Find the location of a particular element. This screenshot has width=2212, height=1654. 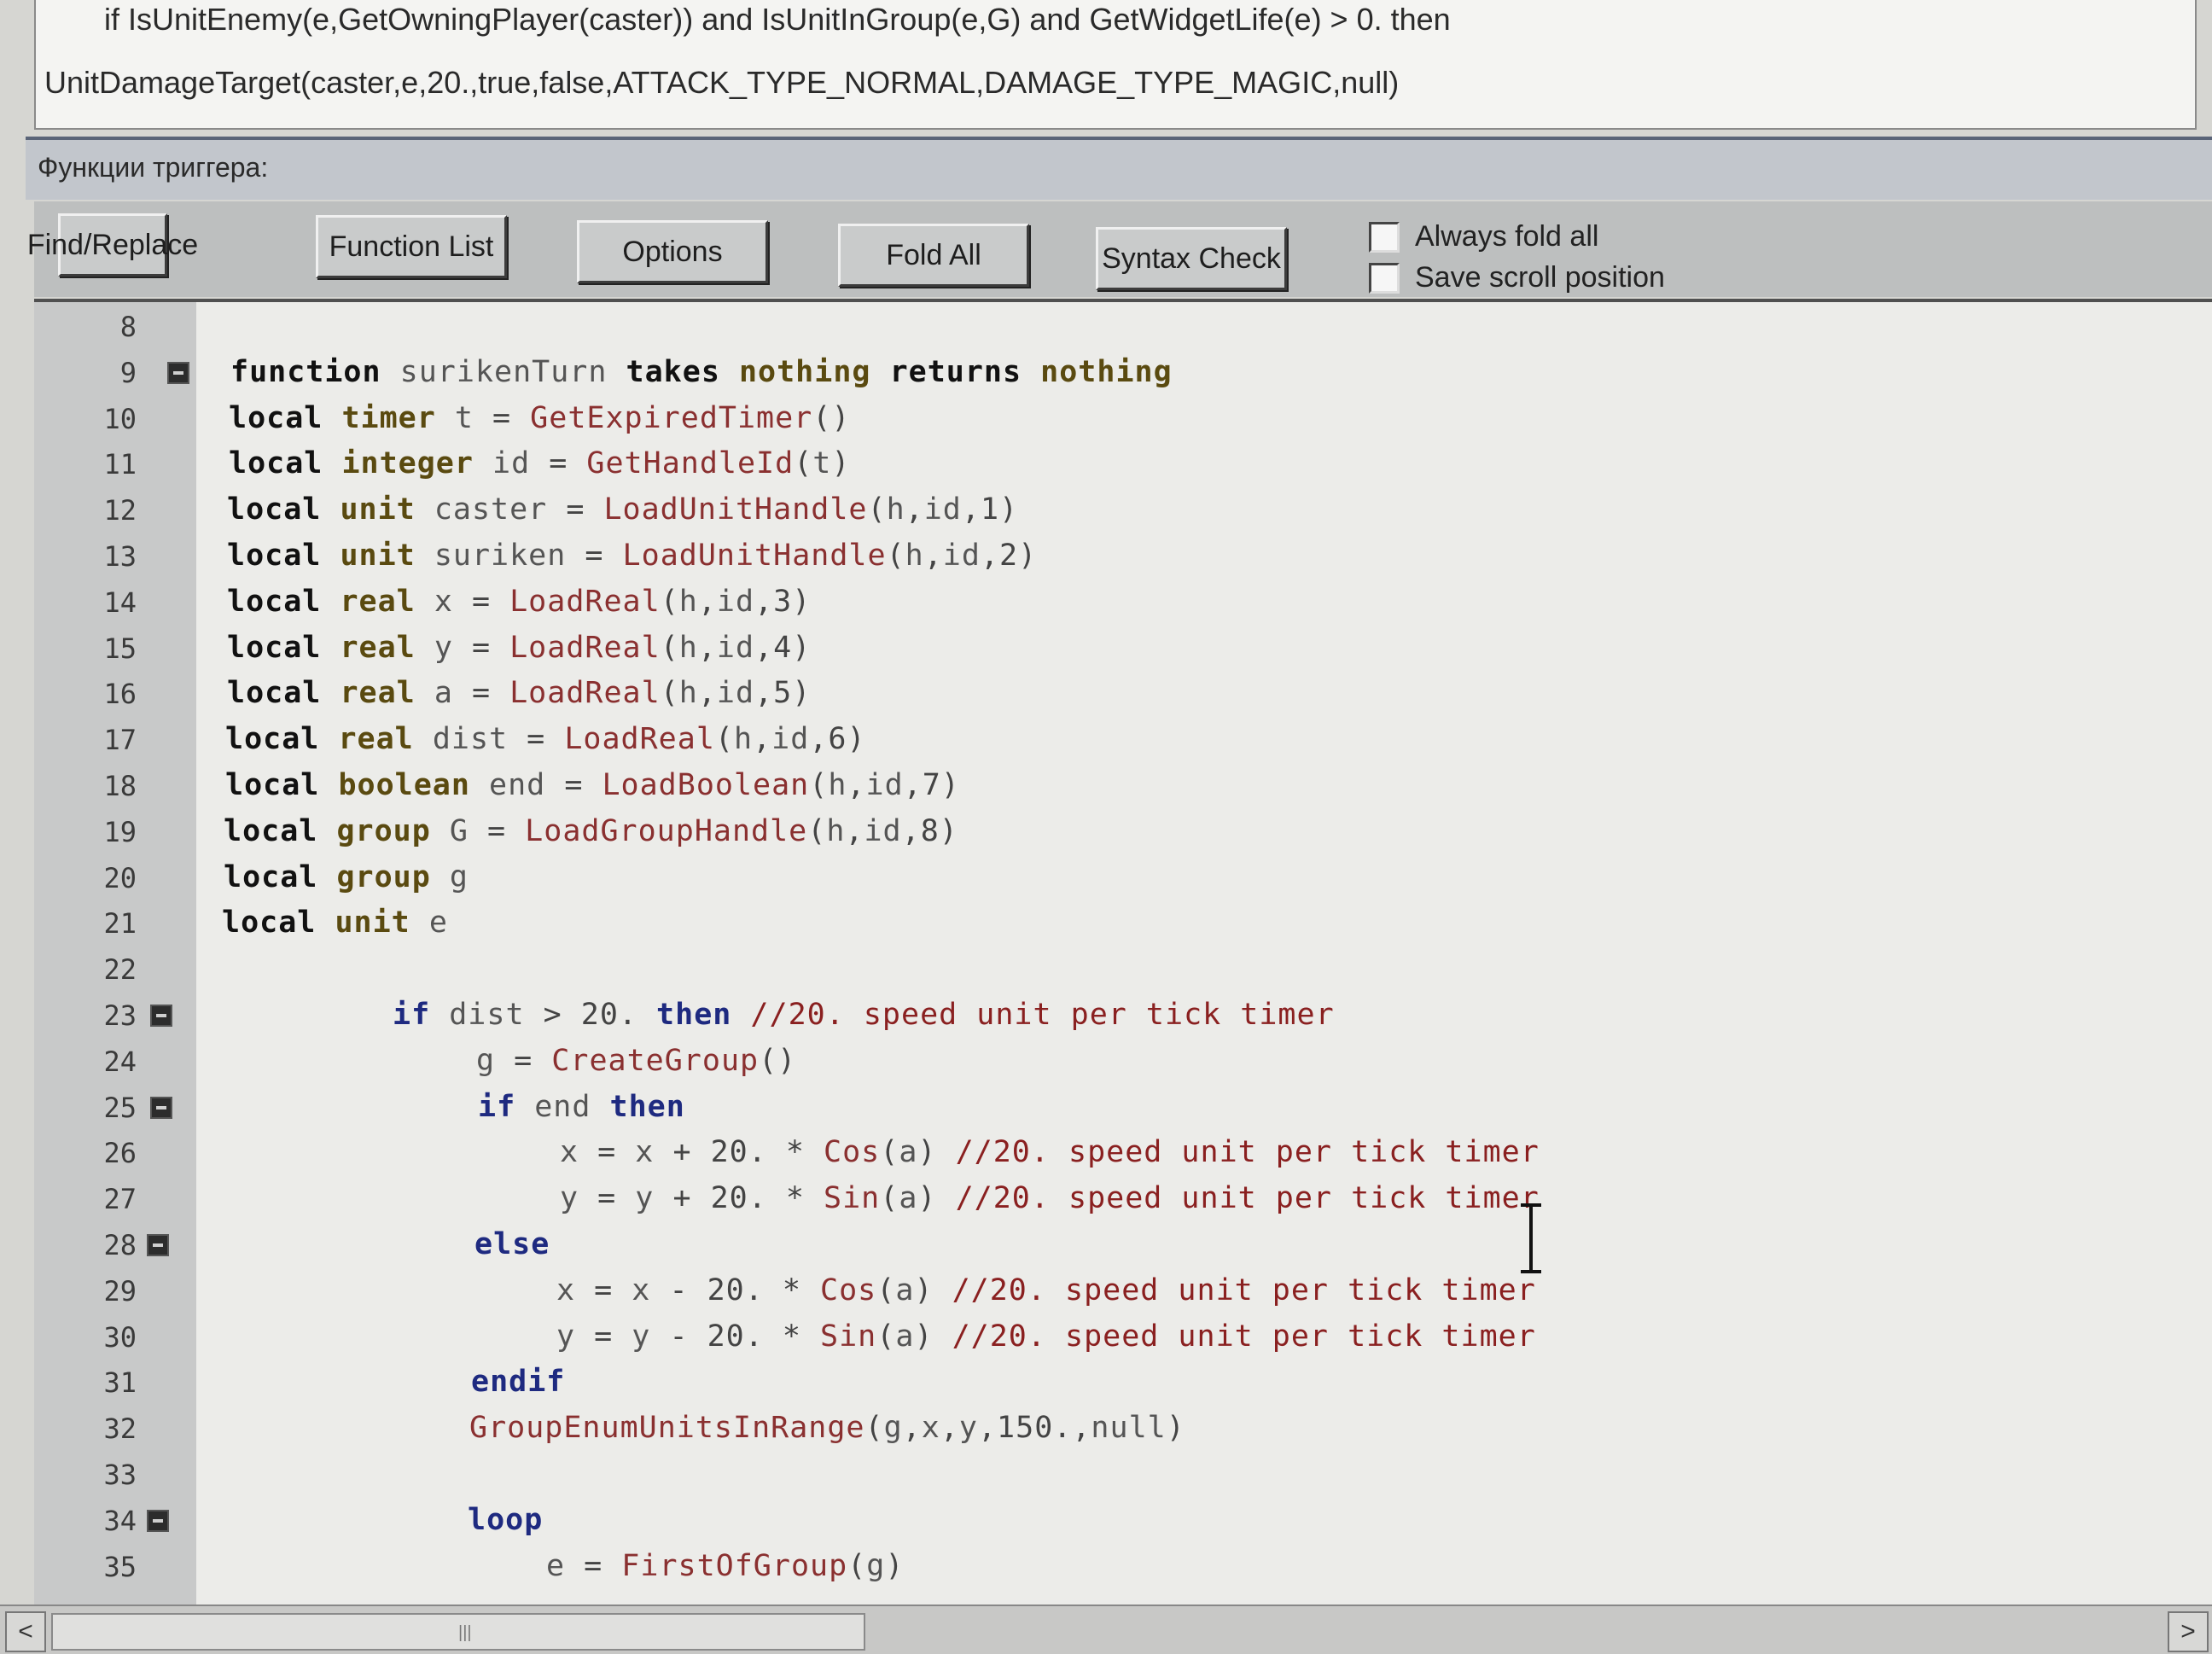

line-number: 17 is located at coordinates (120, 741).